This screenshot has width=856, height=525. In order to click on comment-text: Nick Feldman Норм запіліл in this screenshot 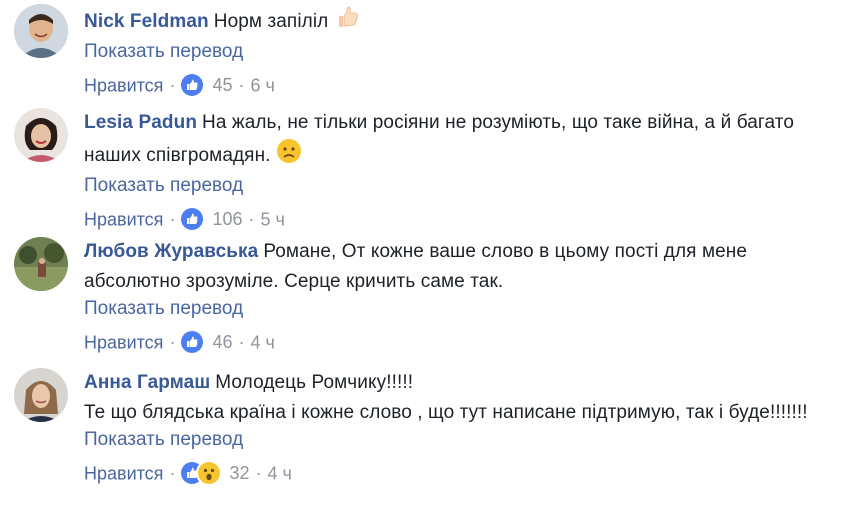, I will do `click(465, 22)`.